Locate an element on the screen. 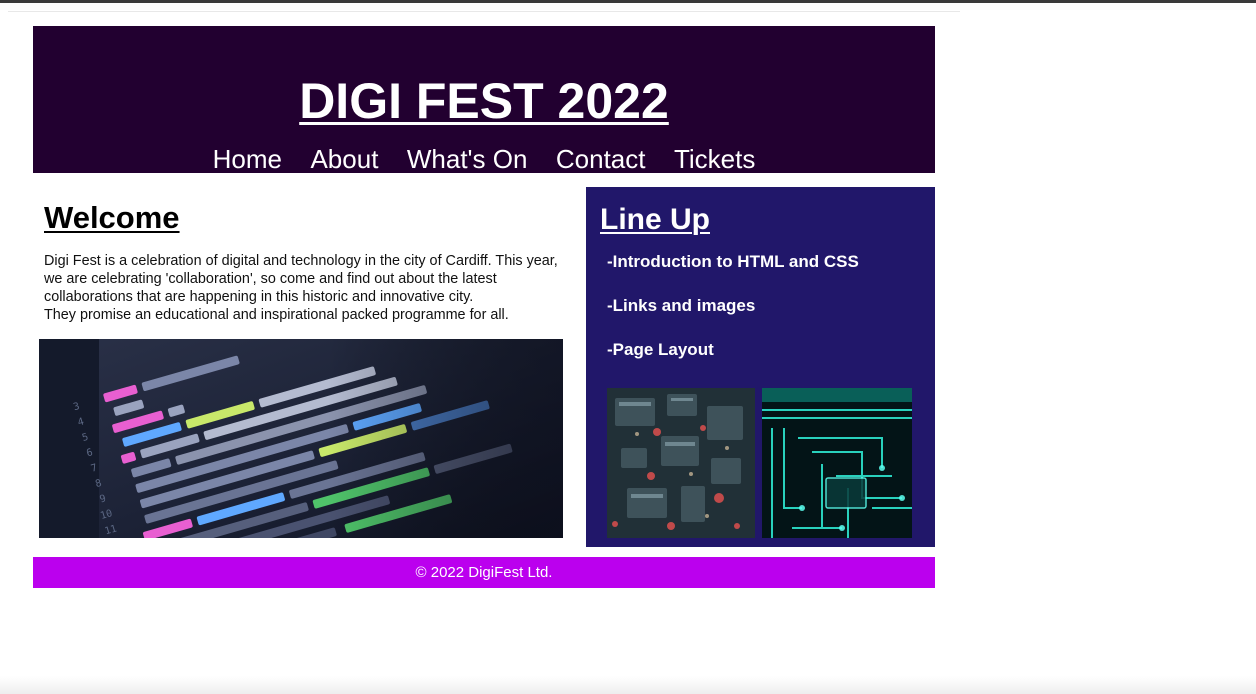  glowing-circuit-image is located at coordinates (837, 463).